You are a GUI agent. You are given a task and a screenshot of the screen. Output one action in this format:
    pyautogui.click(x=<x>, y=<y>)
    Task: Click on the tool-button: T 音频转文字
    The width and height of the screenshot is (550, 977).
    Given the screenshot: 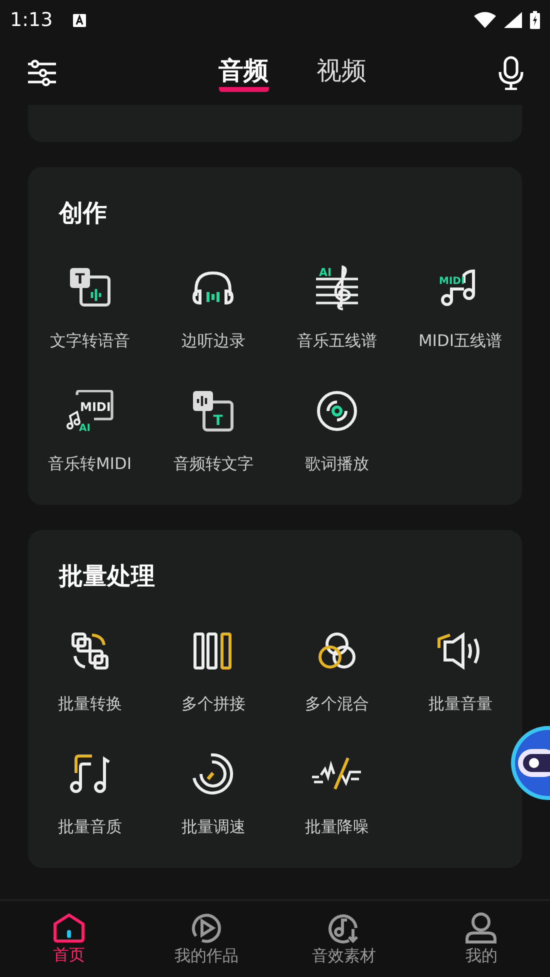 What is the action you would take?
    pyautogui.click(x=213, y=430)
    